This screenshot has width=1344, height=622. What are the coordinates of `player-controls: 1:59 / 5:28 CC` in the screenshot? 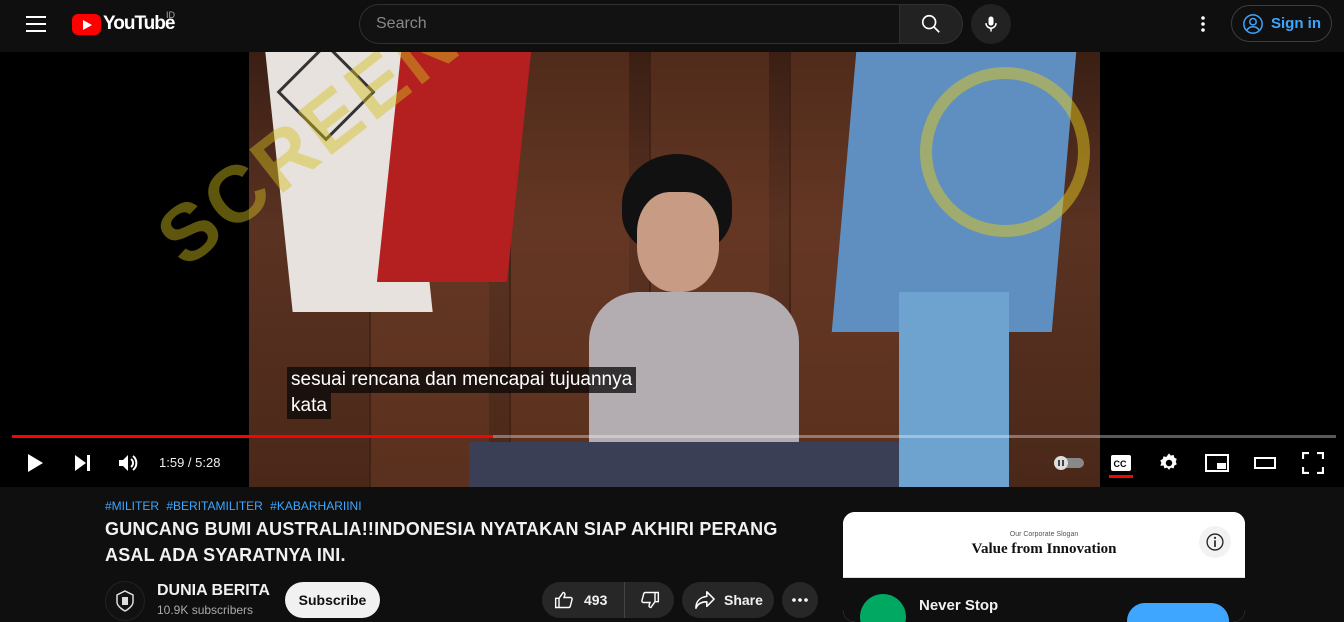 It's located at (672, 464).